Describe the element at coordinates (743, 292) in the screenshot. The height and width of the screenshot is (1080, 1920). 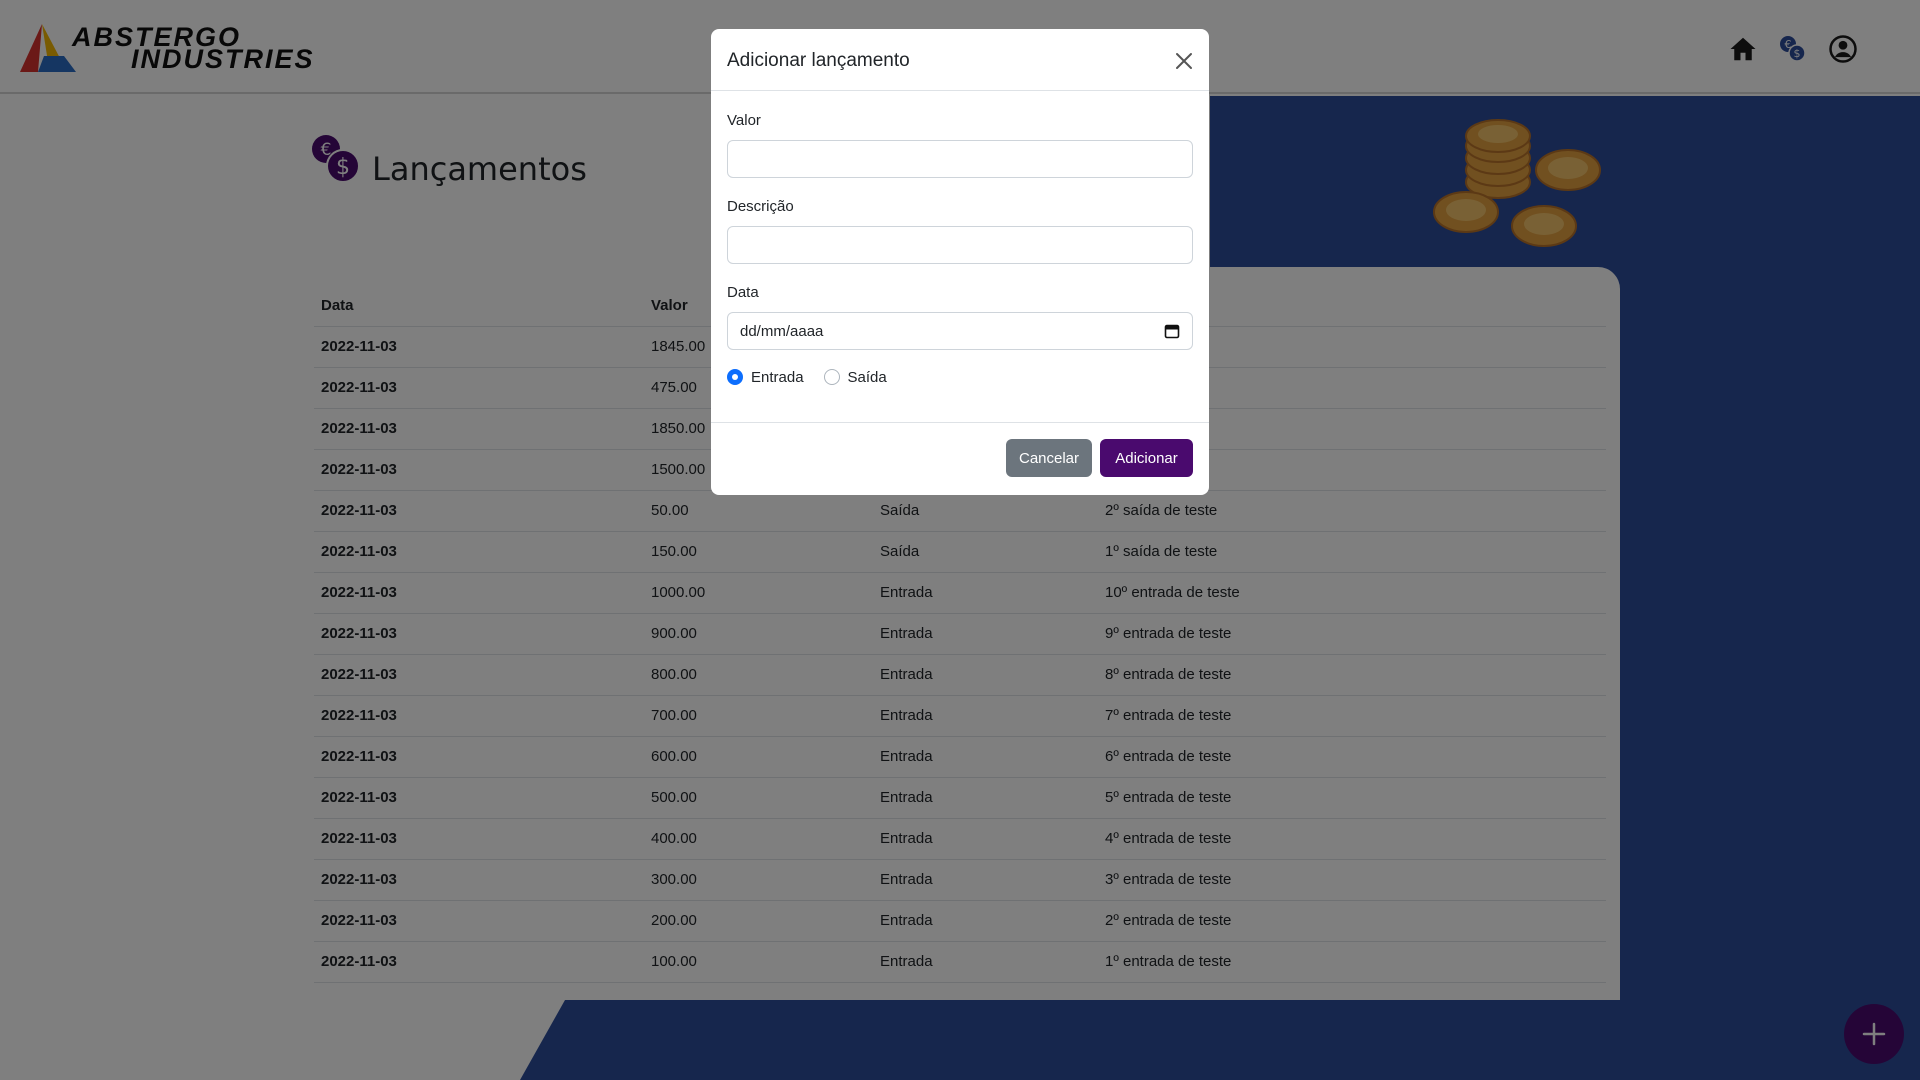
I see `data-label: Data` at that location.